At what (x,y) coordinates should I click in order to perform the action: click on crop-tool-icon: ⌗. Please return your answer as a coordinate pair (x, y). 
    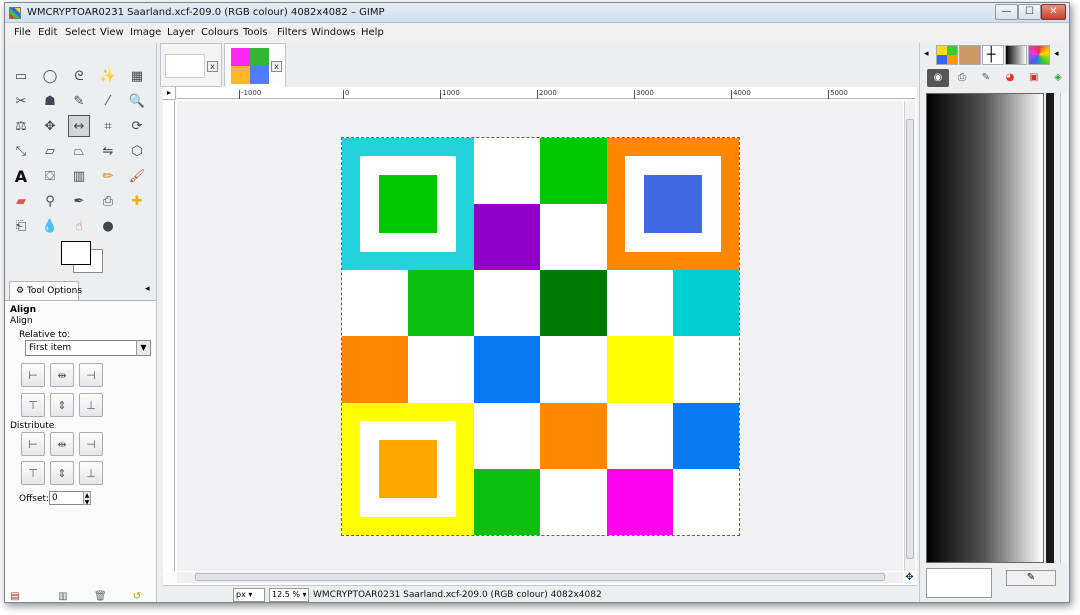
    Looking at the image, I should click on (108, 126).